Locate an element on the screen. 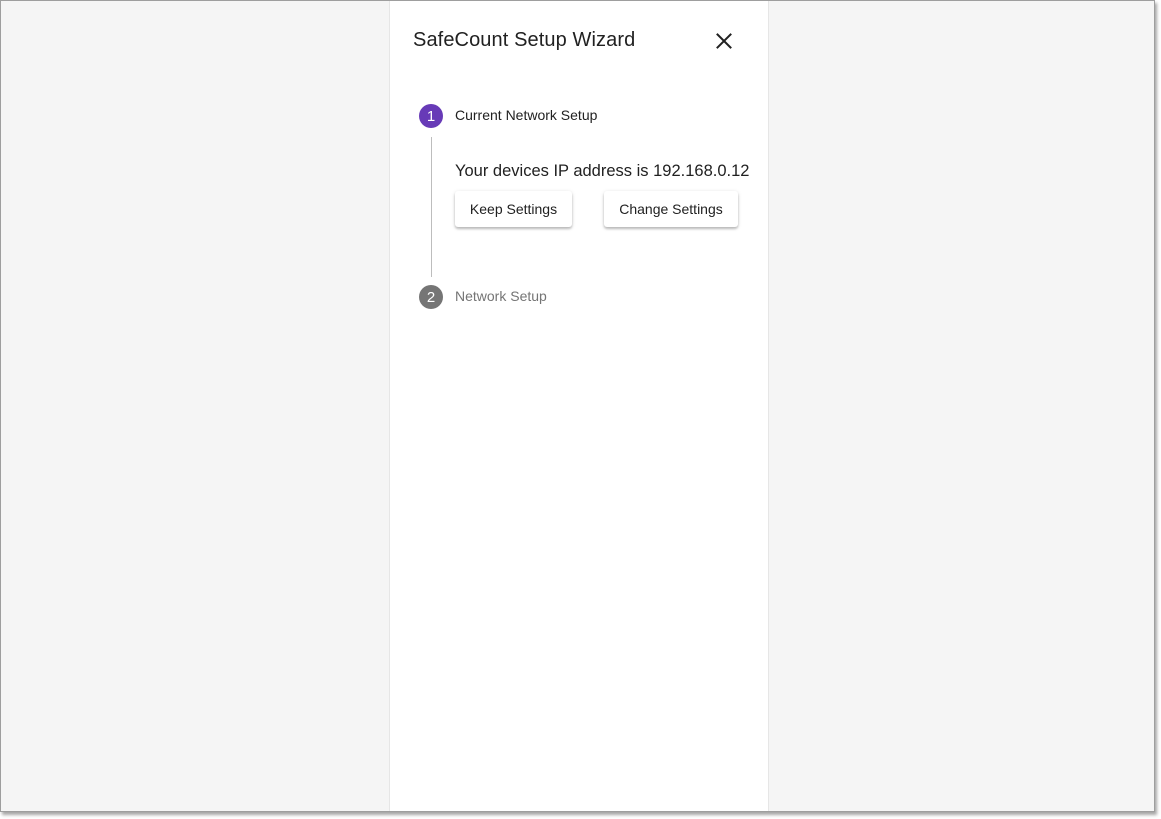 This screenshot has width=1161, height=819. step-connector is located at coordinates (431, 207).